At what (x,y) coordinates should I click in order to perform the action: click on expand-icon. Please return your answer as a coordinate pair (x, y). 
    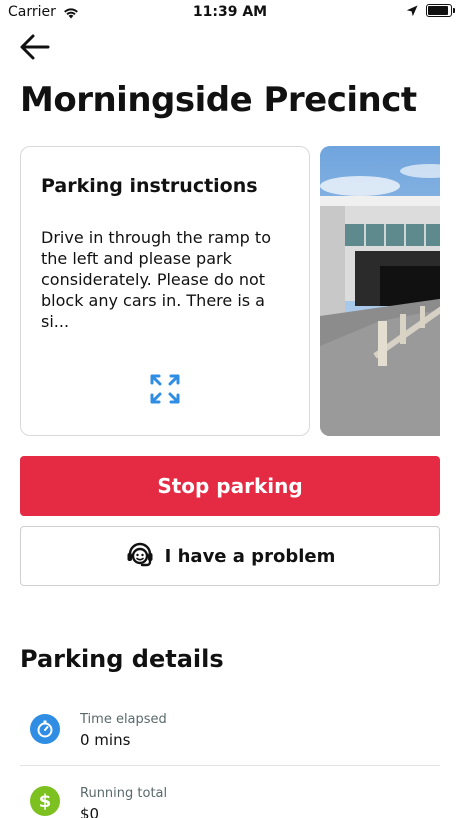
    Looking at the image, I should click on (165, 389).